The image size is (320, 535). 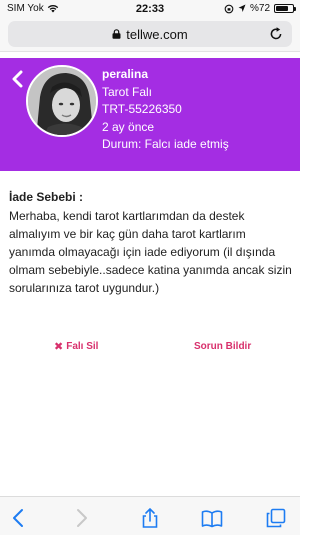 What do you see at coordinates (212, 518) in the screenshot?
I see `bookmarks-icon` at bounding box center [212, 518].